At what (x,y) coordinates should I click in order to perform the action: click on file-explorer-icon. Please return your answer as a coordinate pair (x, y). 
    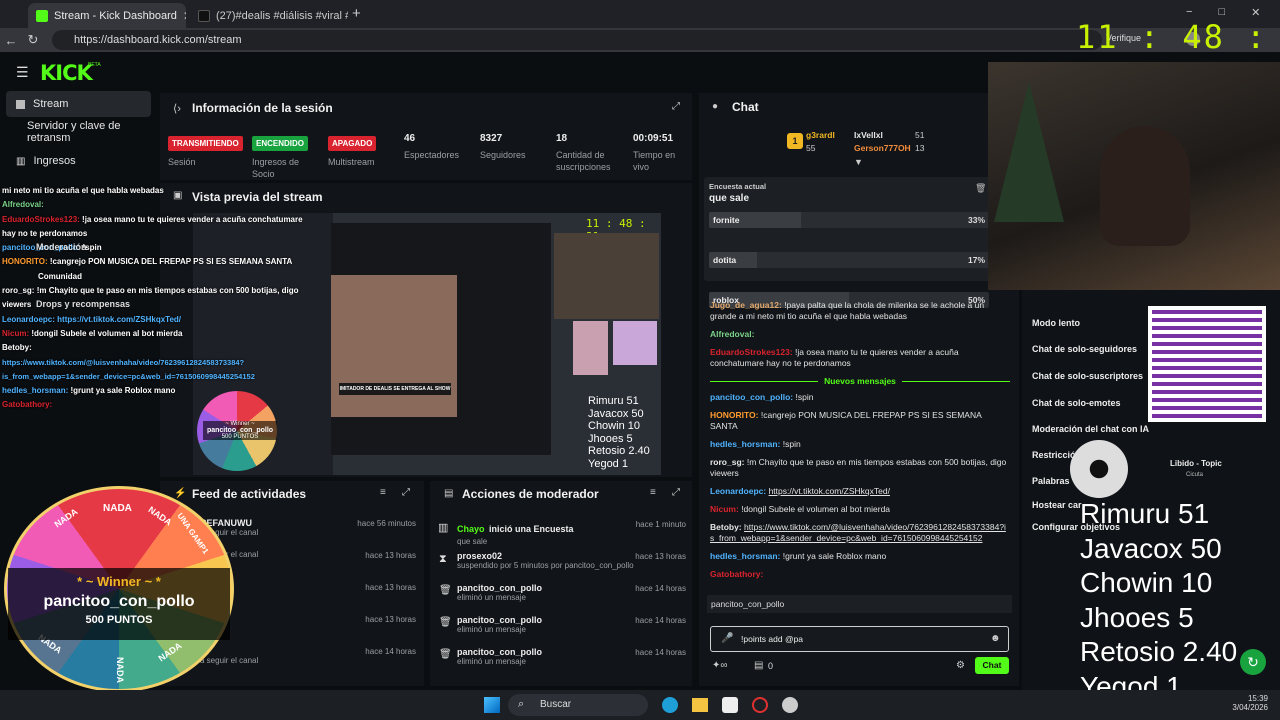
    Looking at the image, I should click on (700, 705).